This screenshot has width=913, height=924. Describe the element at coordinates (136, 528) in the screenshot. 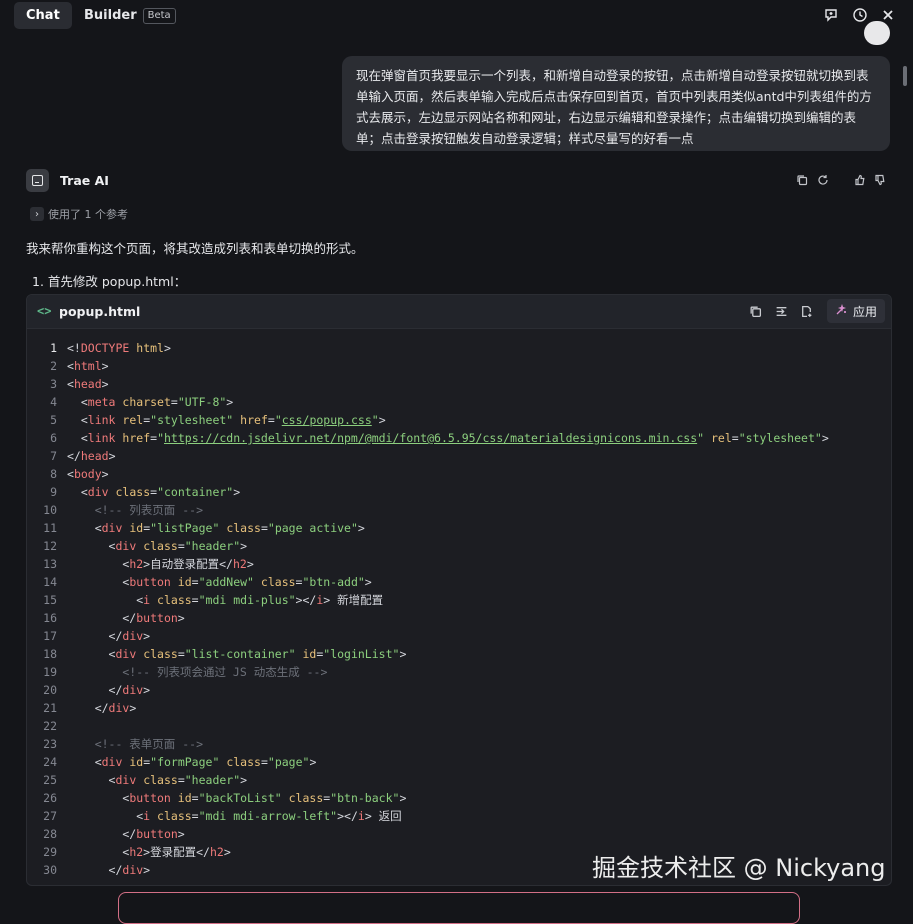

I see `code-token: id` at that location.